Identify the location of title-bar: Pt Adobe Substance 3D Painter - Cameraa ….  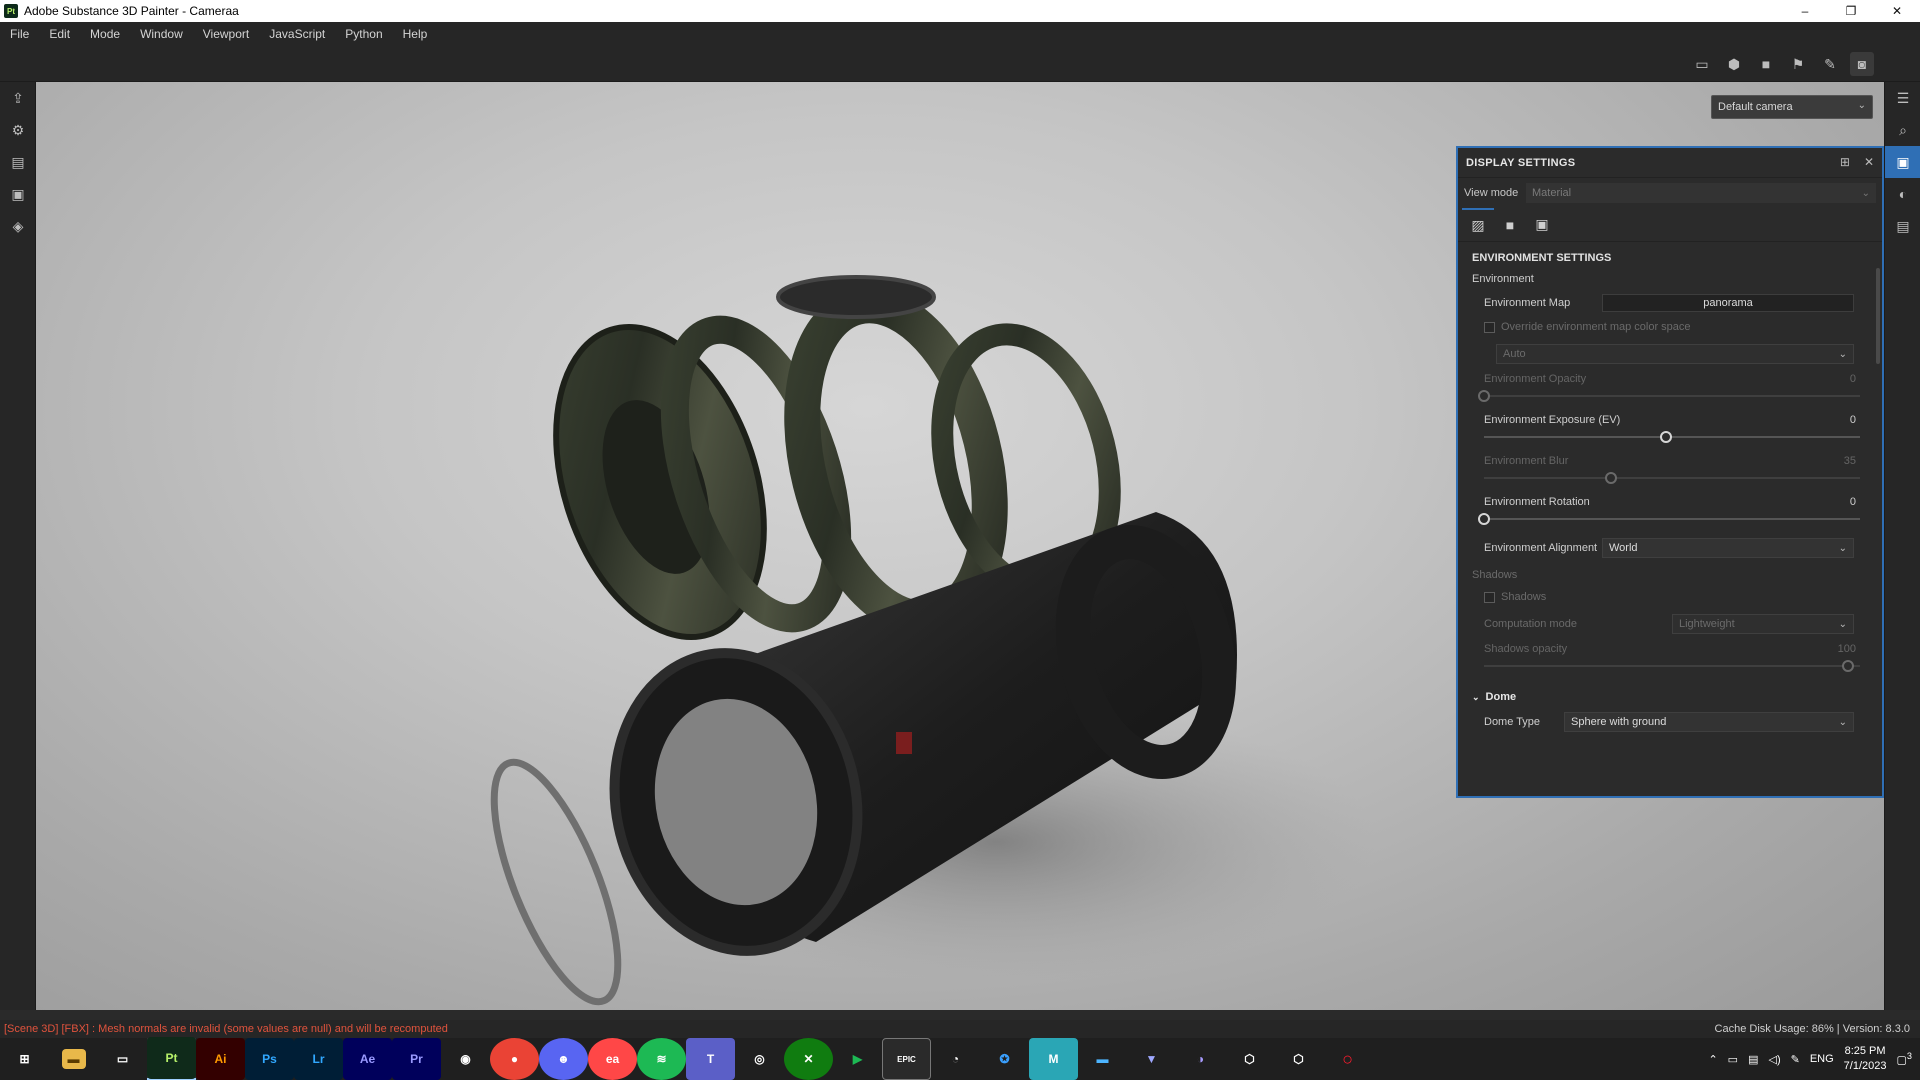
(960, 11).